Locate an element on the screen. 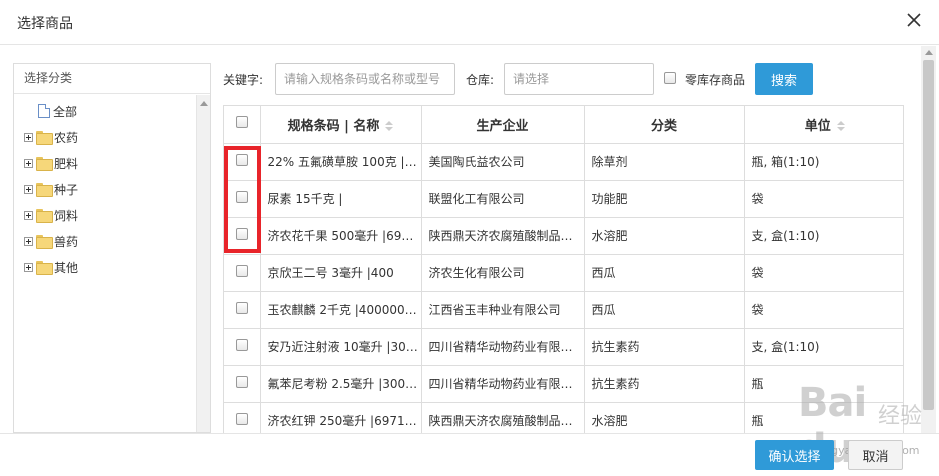 Image resolution: width=939 pixels, height=476 pixels. cell-code-name: 京欣王二号 3毫升 |400 is located at coordinates (341, 273).